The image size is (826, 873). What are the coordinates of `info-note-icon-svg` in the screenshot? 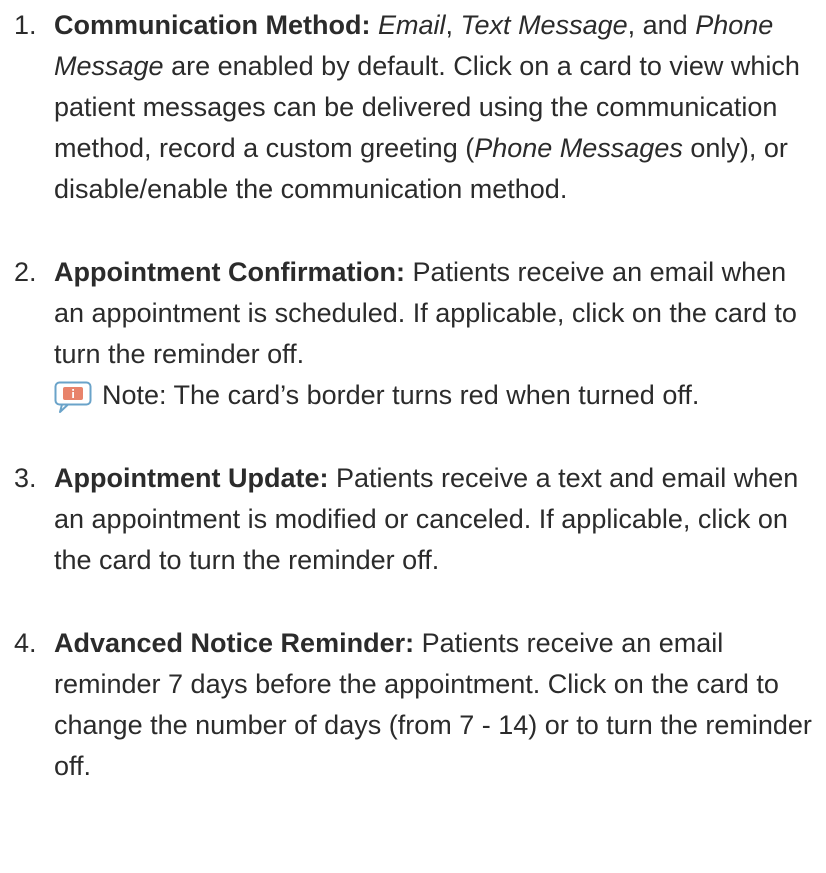 It's located at (73, 397).